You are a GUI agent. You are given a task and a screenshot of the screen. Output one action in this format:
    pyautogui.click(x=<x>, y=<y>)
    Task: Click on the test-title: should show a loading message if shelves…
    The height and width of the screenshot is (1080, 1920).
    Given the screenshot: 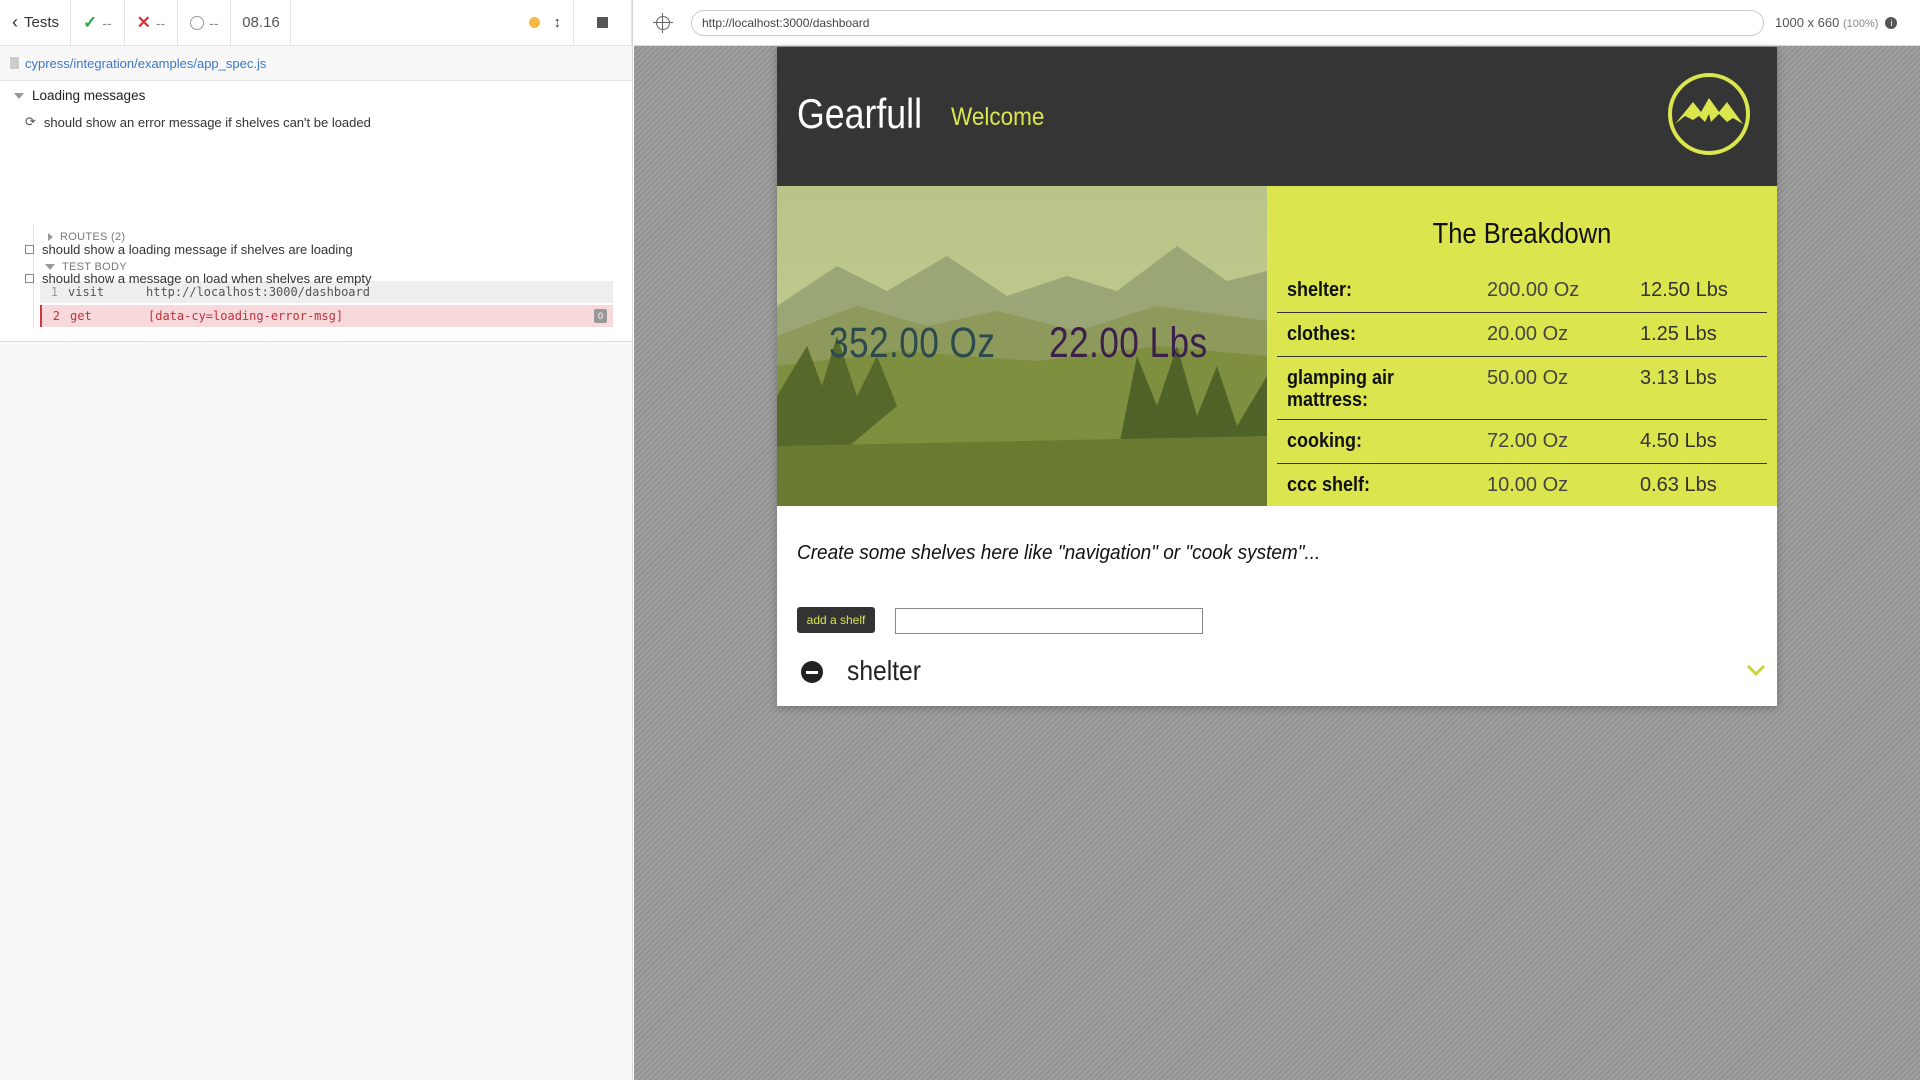 What is the action you would take?
    pyautogui.click(x=197, y=249)
    